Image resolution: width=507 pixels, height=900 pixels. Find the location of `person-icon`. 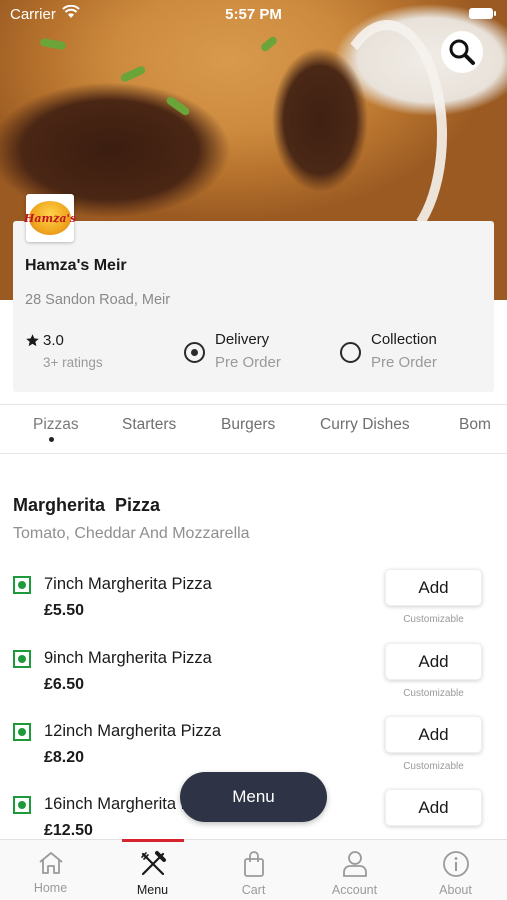

person-icon is located at coordinates (354, 864).